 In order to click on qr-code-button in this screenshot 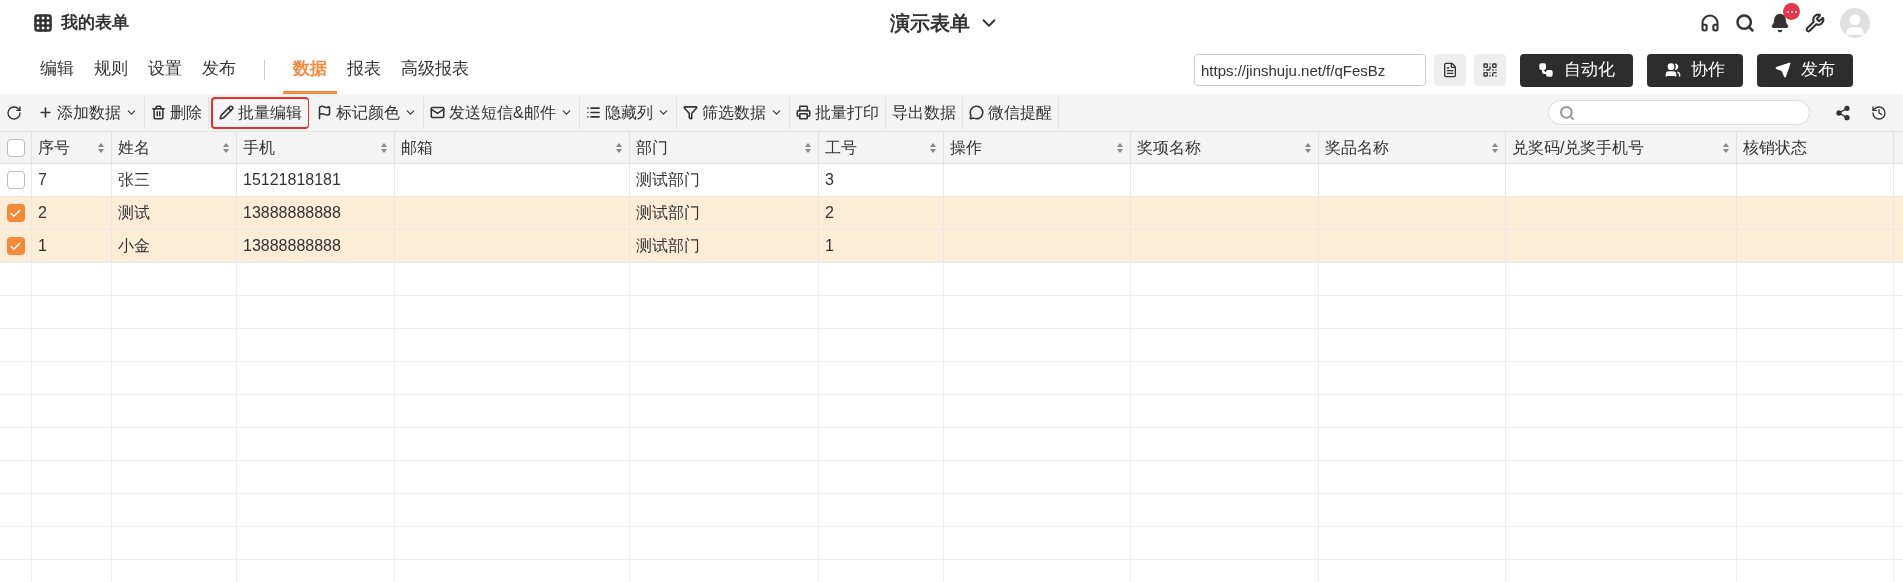, I will do `click(1490, 70)`.